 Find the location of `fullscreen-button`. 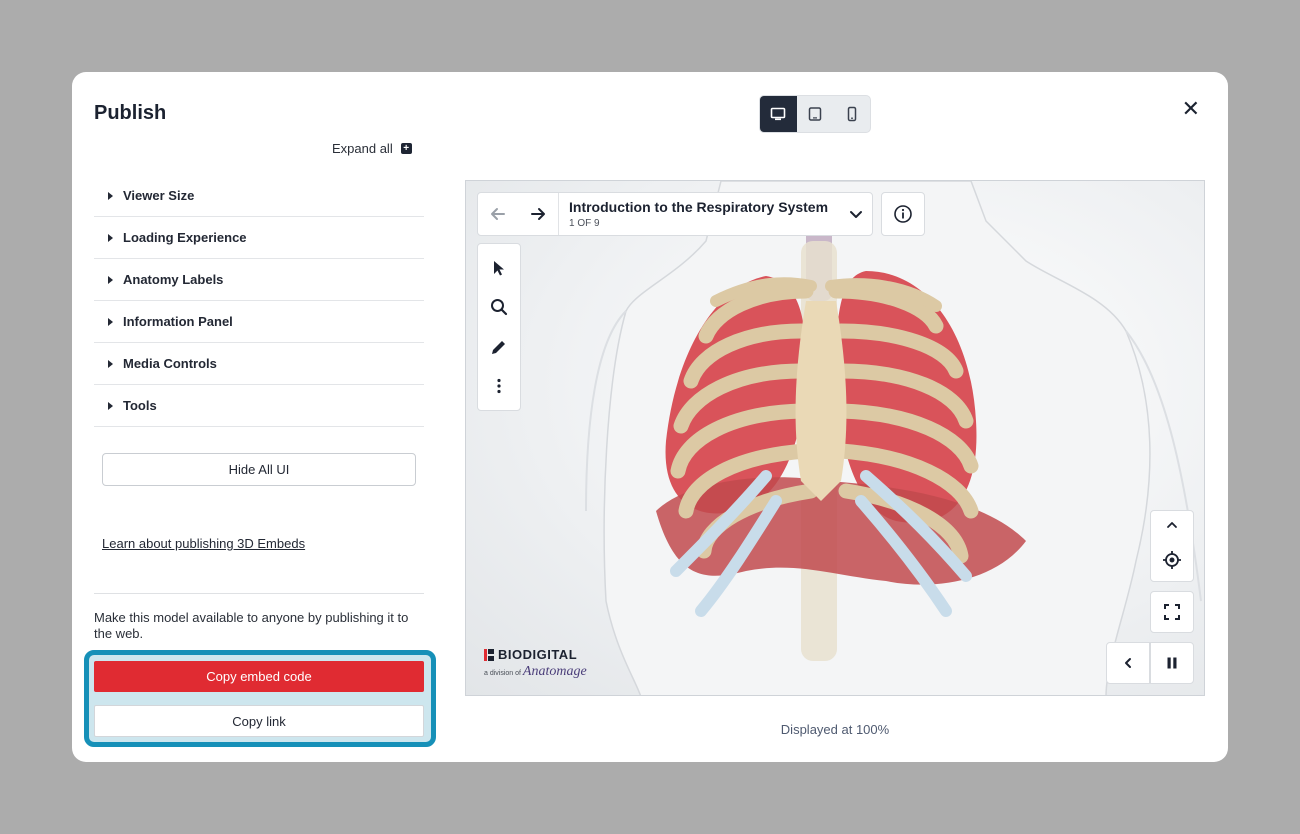

fullscreen-button is located at coordinates (1172, 612).